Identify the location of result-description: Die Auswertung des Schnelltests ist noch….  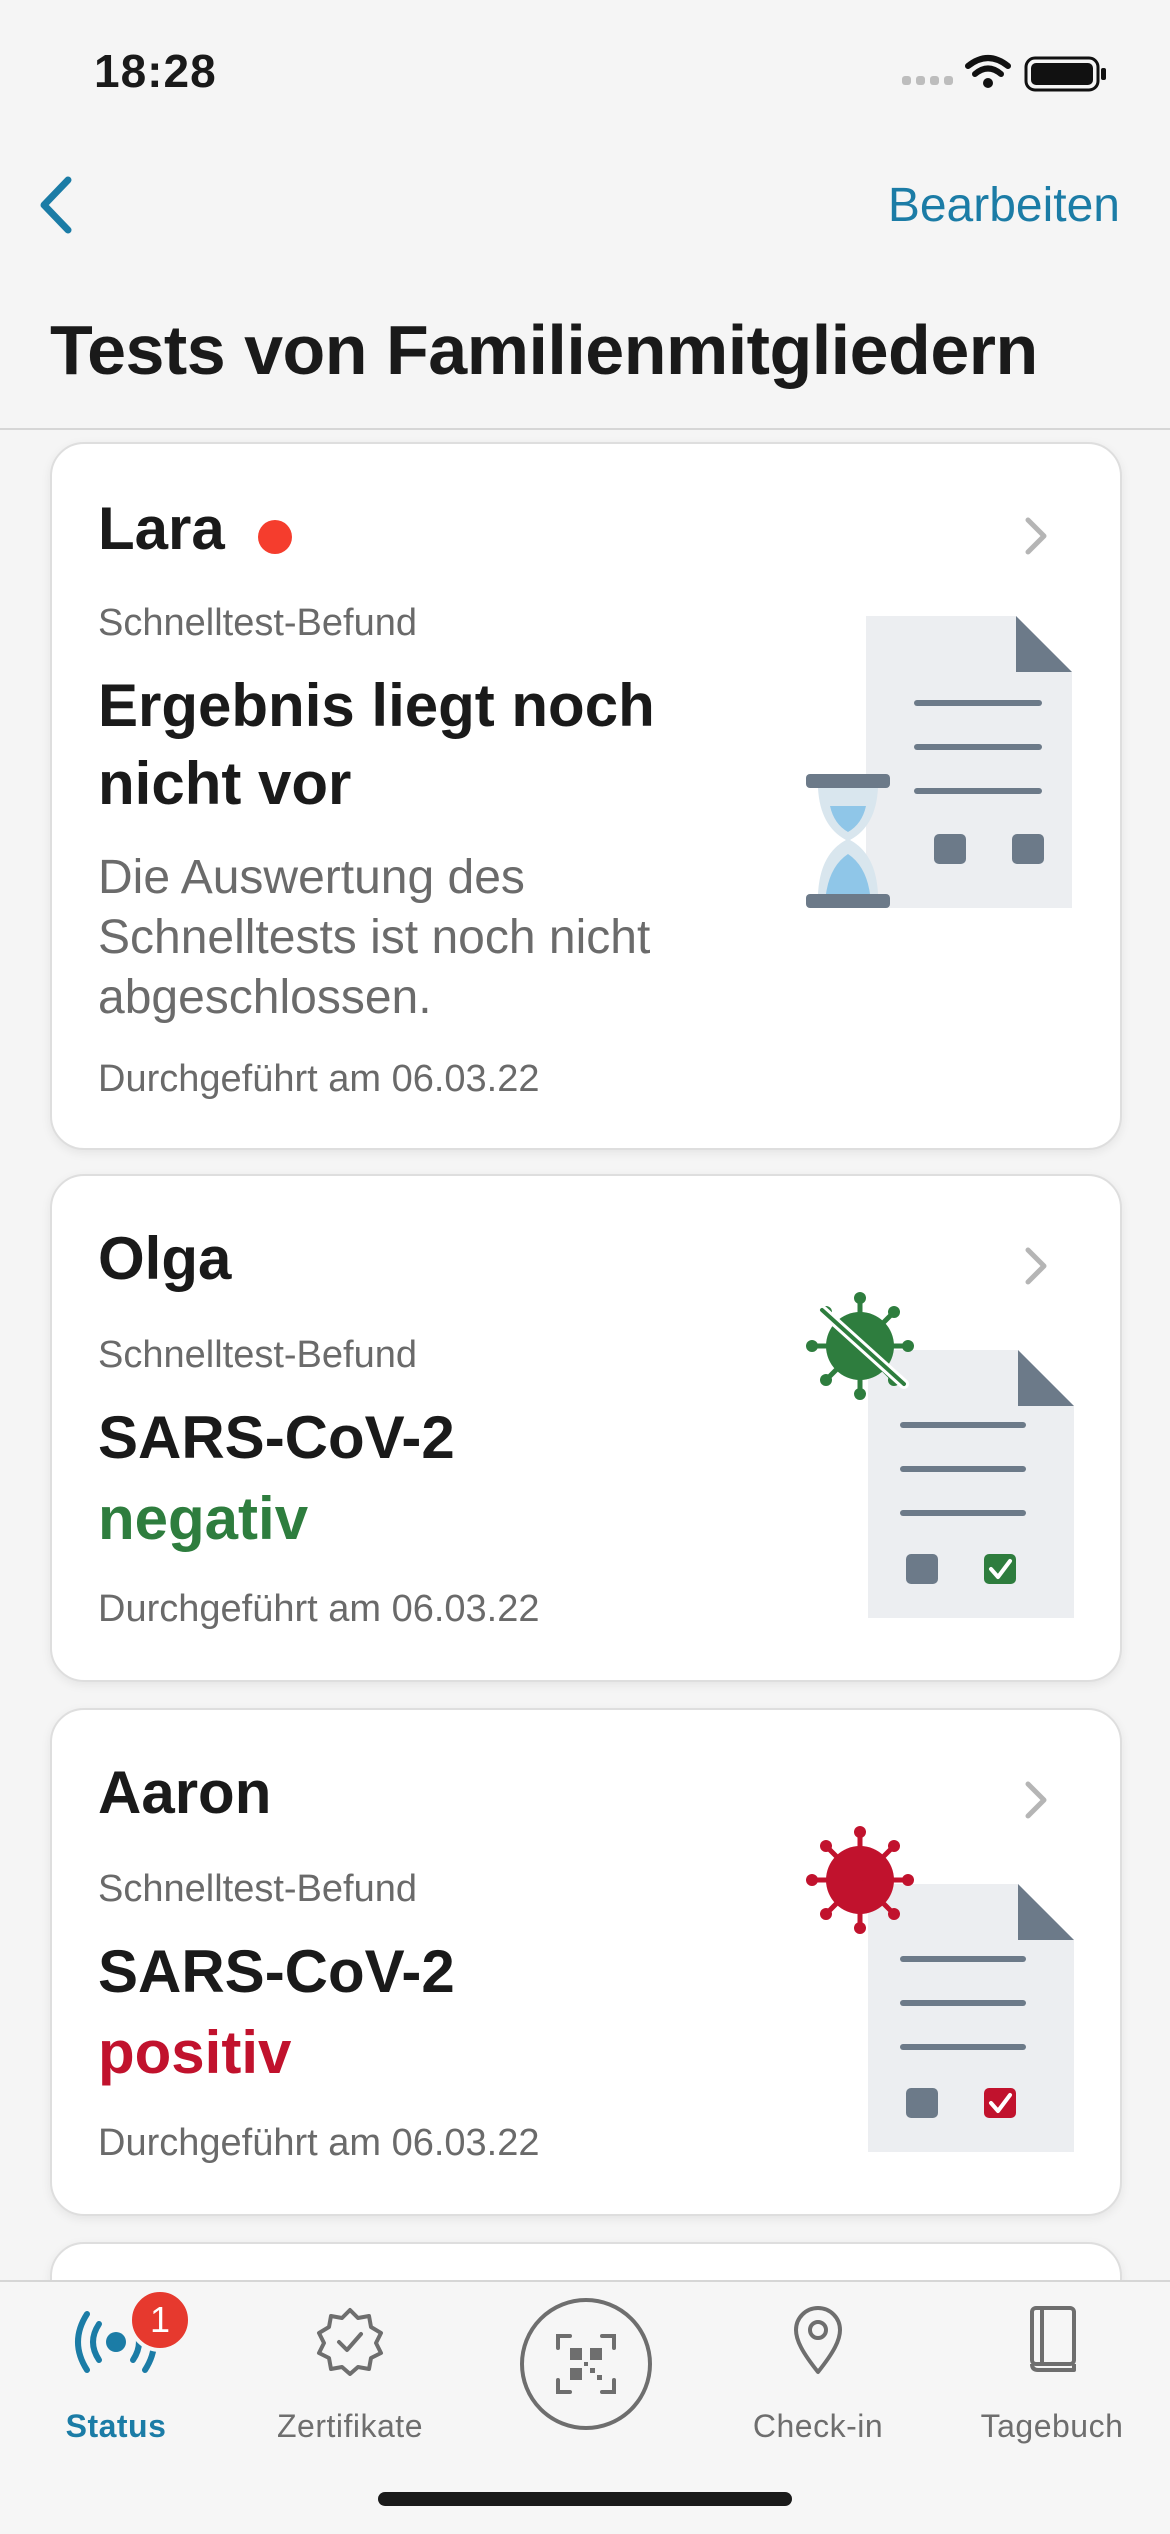
(374, 937).